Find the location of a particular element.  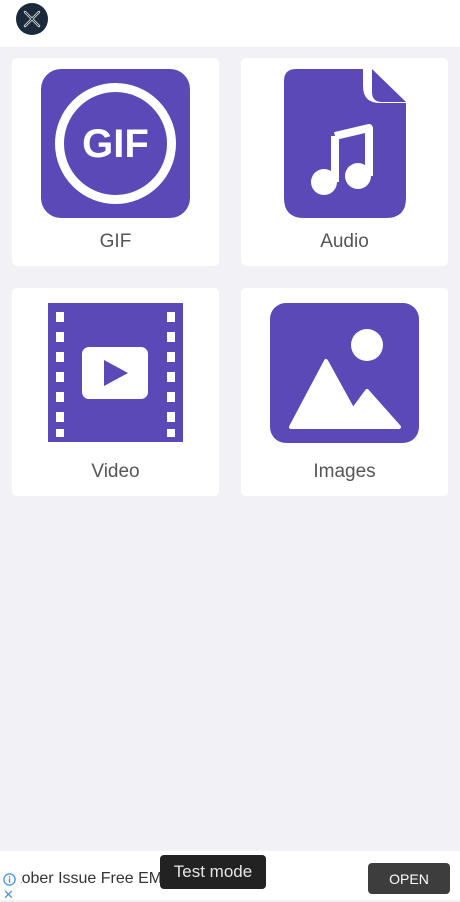

ad-close-icon: ✕ is located at coordinates (8, 894).